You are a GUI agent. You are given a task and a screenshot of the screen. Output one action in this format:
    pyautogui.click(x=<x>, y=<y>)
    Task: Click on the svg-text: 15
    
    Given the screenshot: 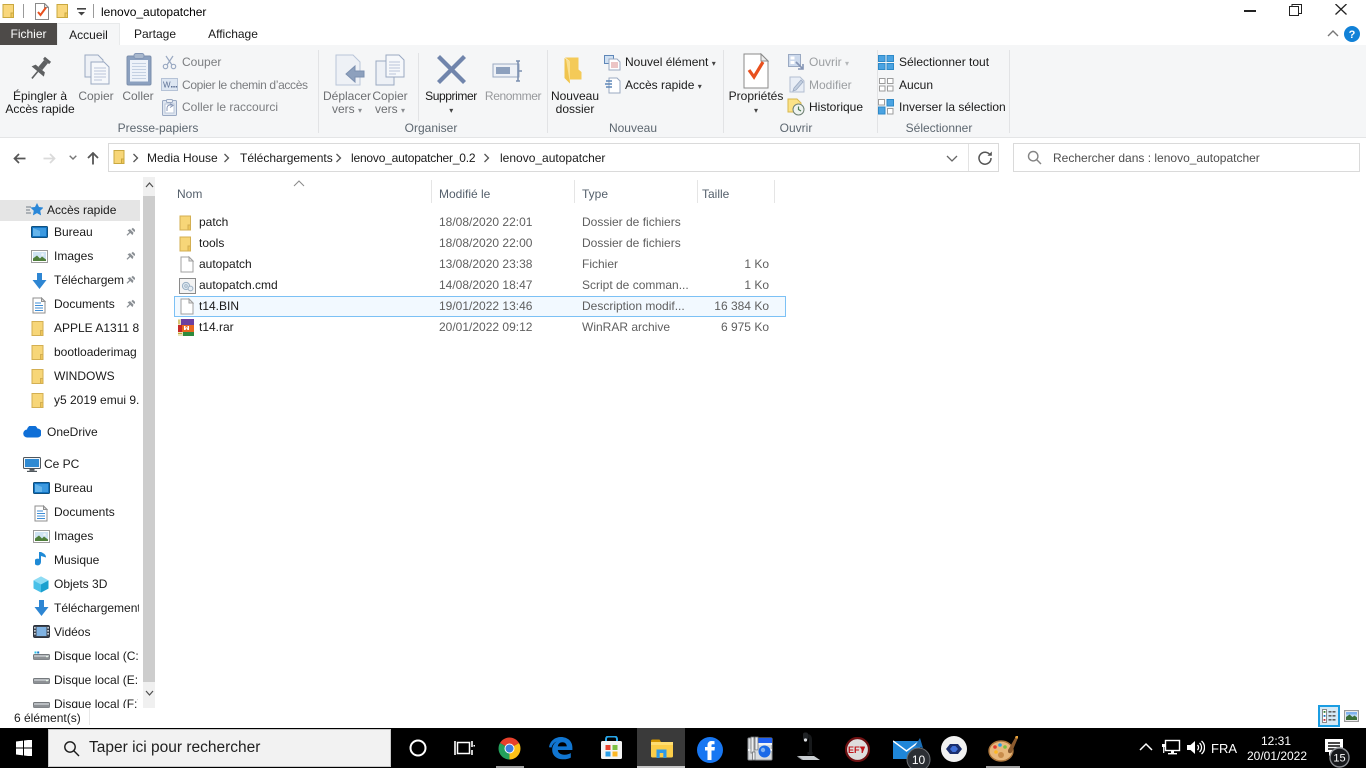 What is the action you would take?
    pyautogui.click(x=1339, y=759)
    